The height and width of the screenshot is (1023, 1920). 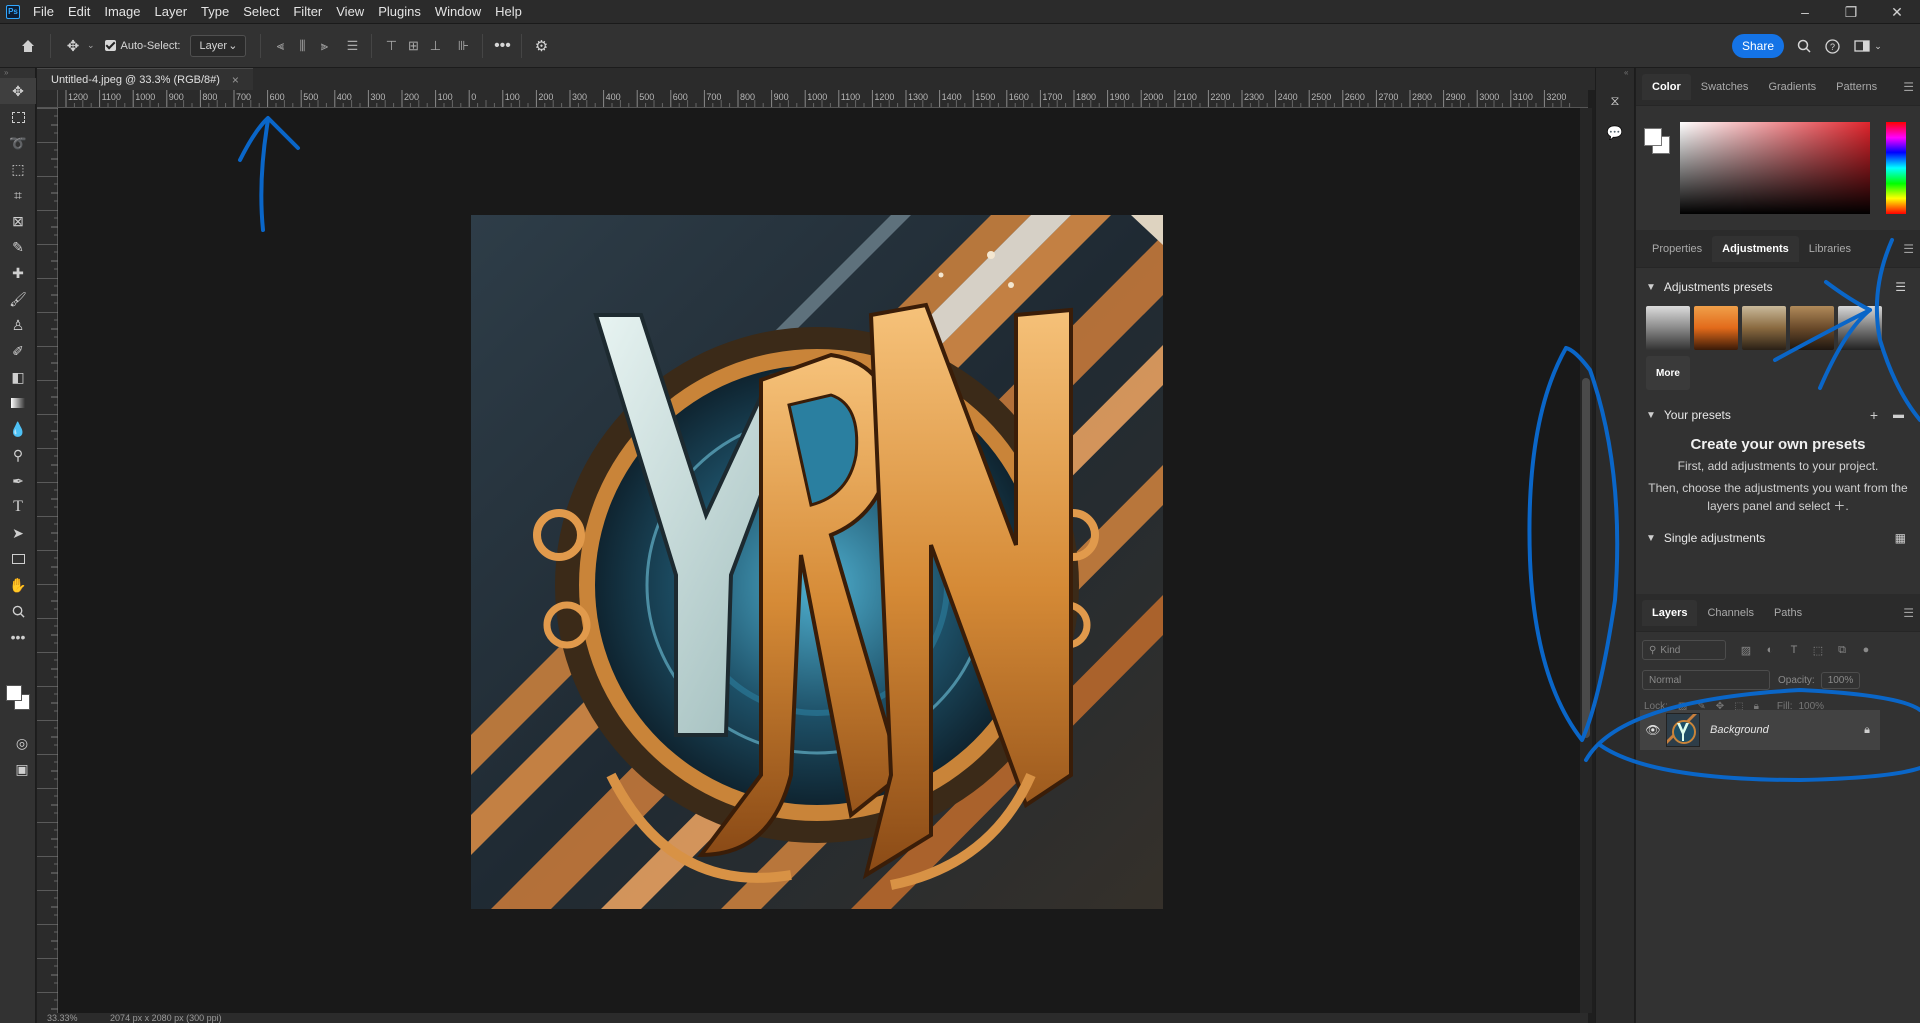 I want to click on tab-color: Color, so click(x=1666, y=86).